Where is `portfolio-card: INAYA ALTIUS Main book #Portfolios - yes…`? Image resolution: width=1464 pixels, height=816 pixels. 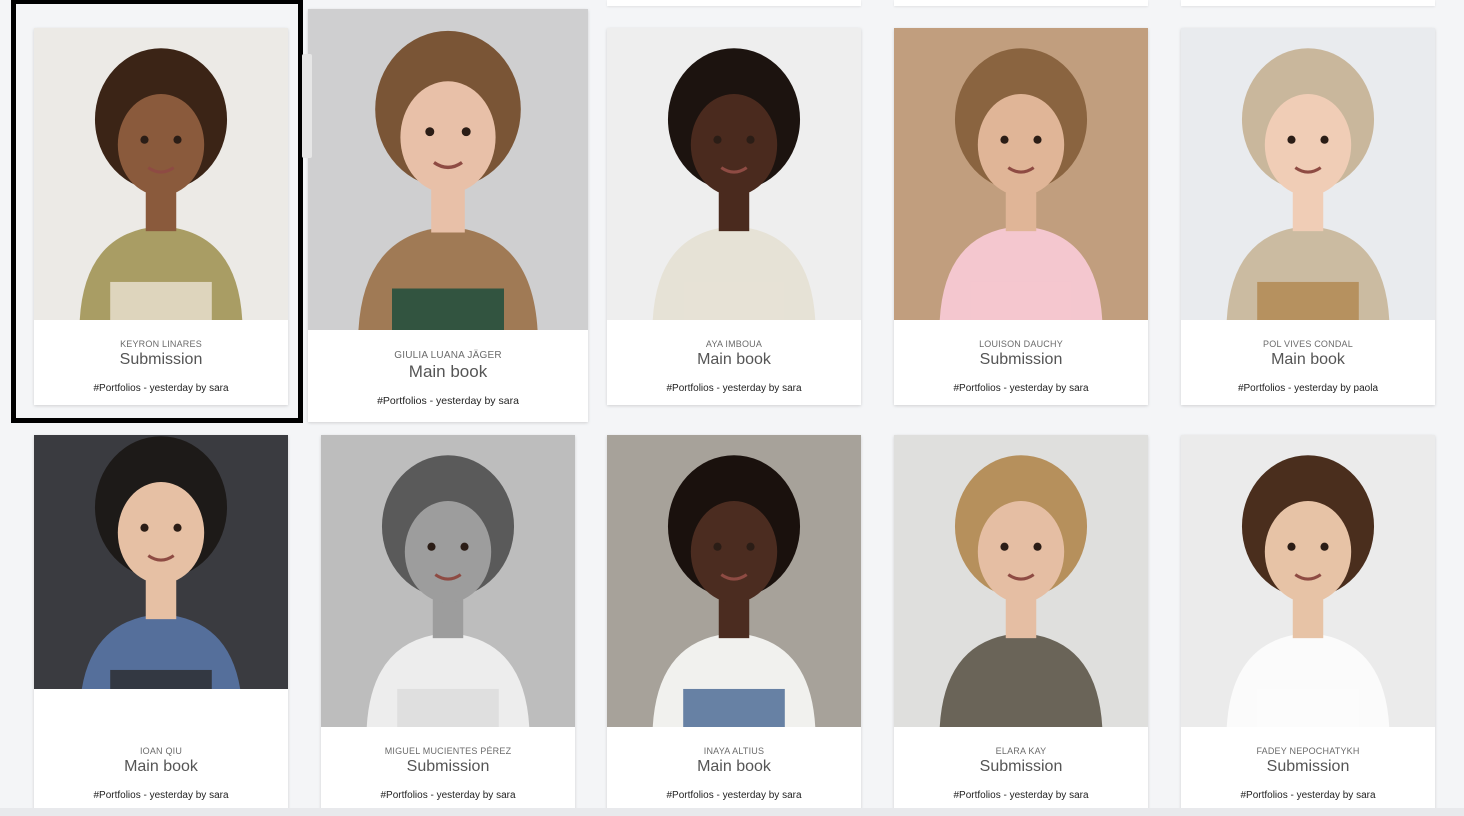 portfolio-card: INAYA ALTIUS Main book #Portfolios - yes… is located at coordinates (734, 625).